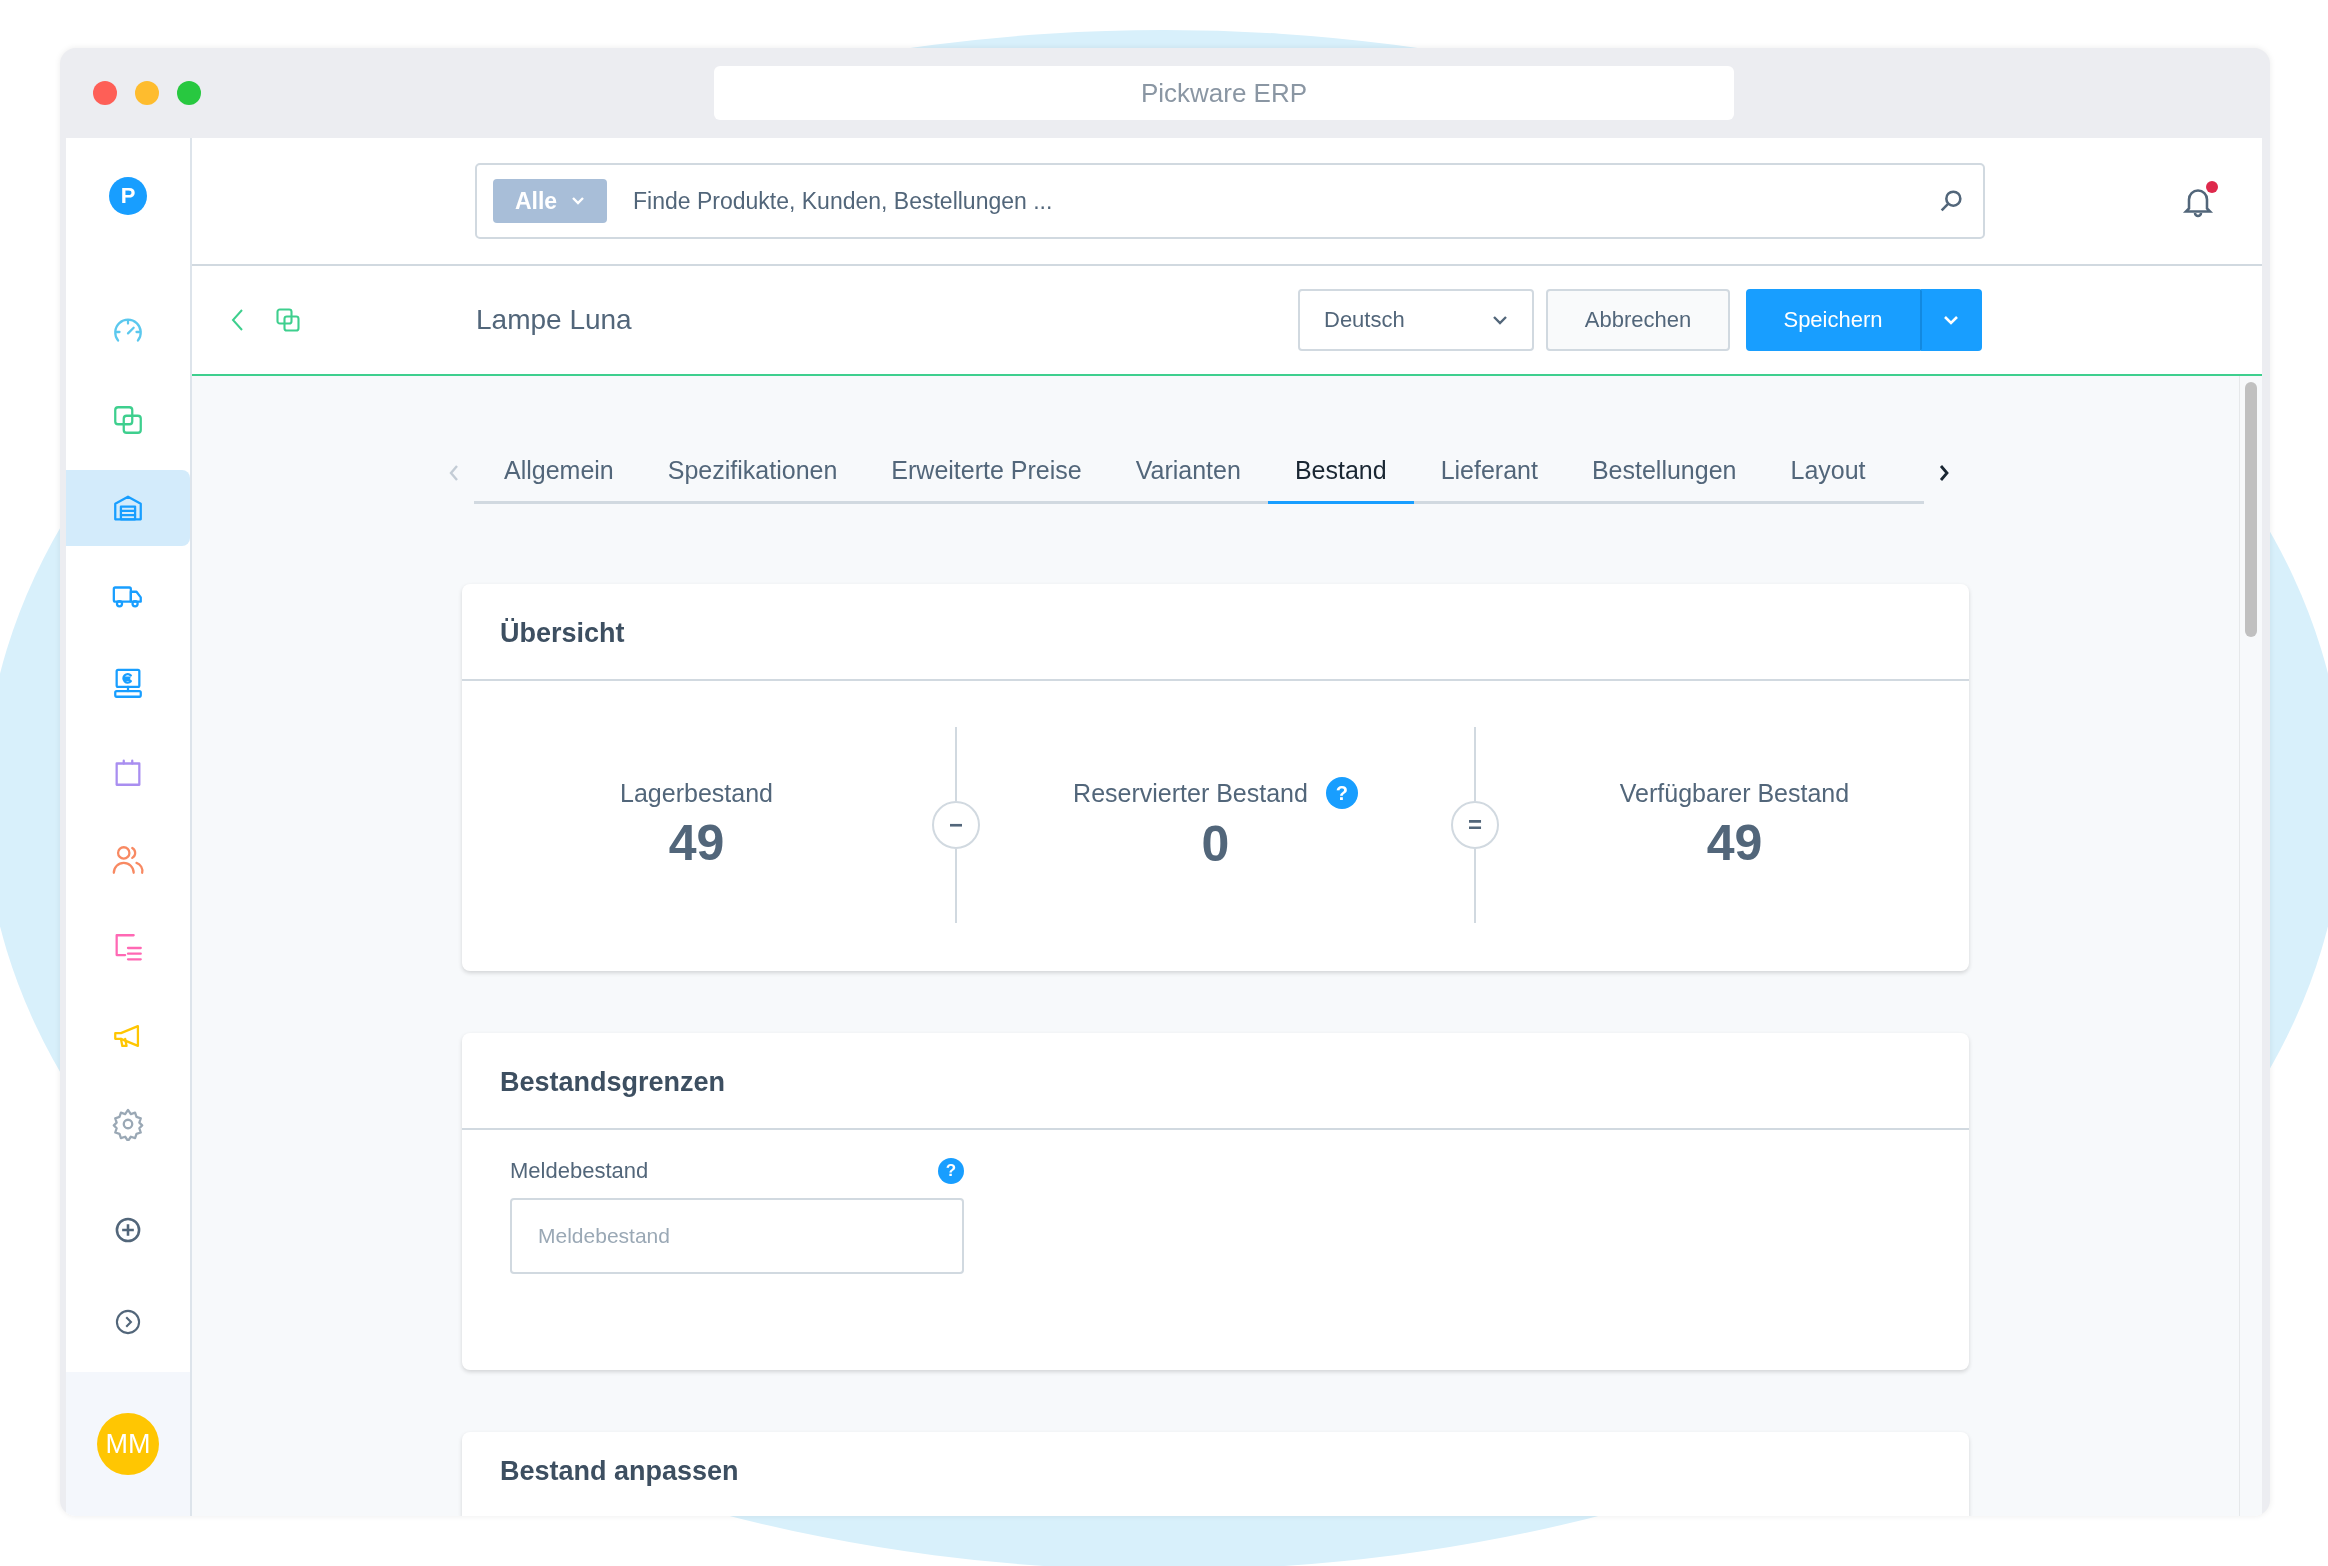 The width and height of the screenshot is (2328, 1566). What do you see at coordinates (1489, 473) in the screenshot?
I see `tab: Lieferant` at bounding box center [1489, 473].